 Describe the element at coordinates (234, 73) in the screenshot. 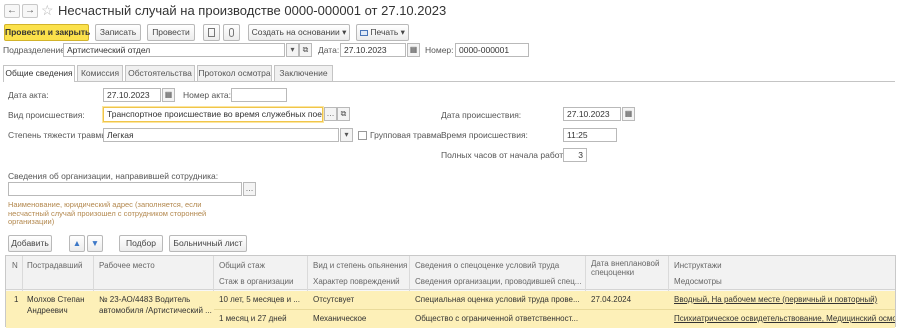

I see `tab-inspection-protocol: Протокол осмотра` at that location.